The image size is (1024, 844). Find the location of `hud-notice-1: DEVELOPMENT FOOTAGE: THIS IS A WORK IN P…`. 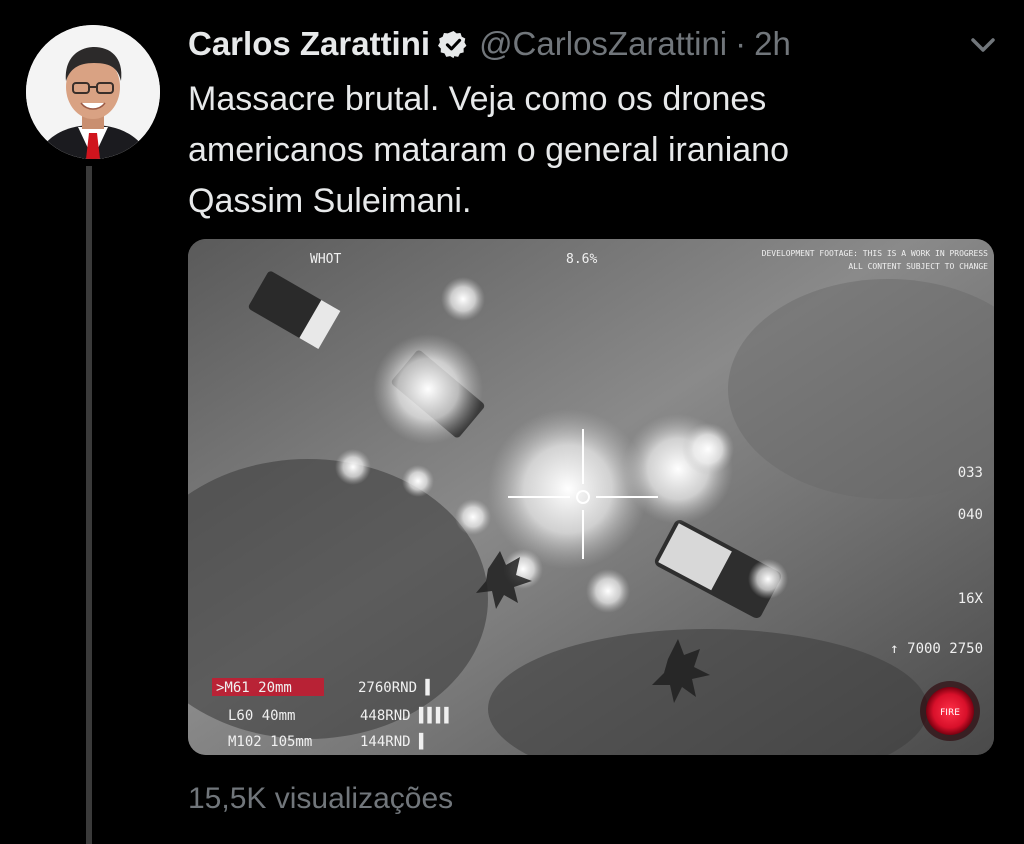

hud-notice-1: DEVELOPMENT FOOTAGE: THIS IS A WORK IN P… is located at coordinates (875, 253).